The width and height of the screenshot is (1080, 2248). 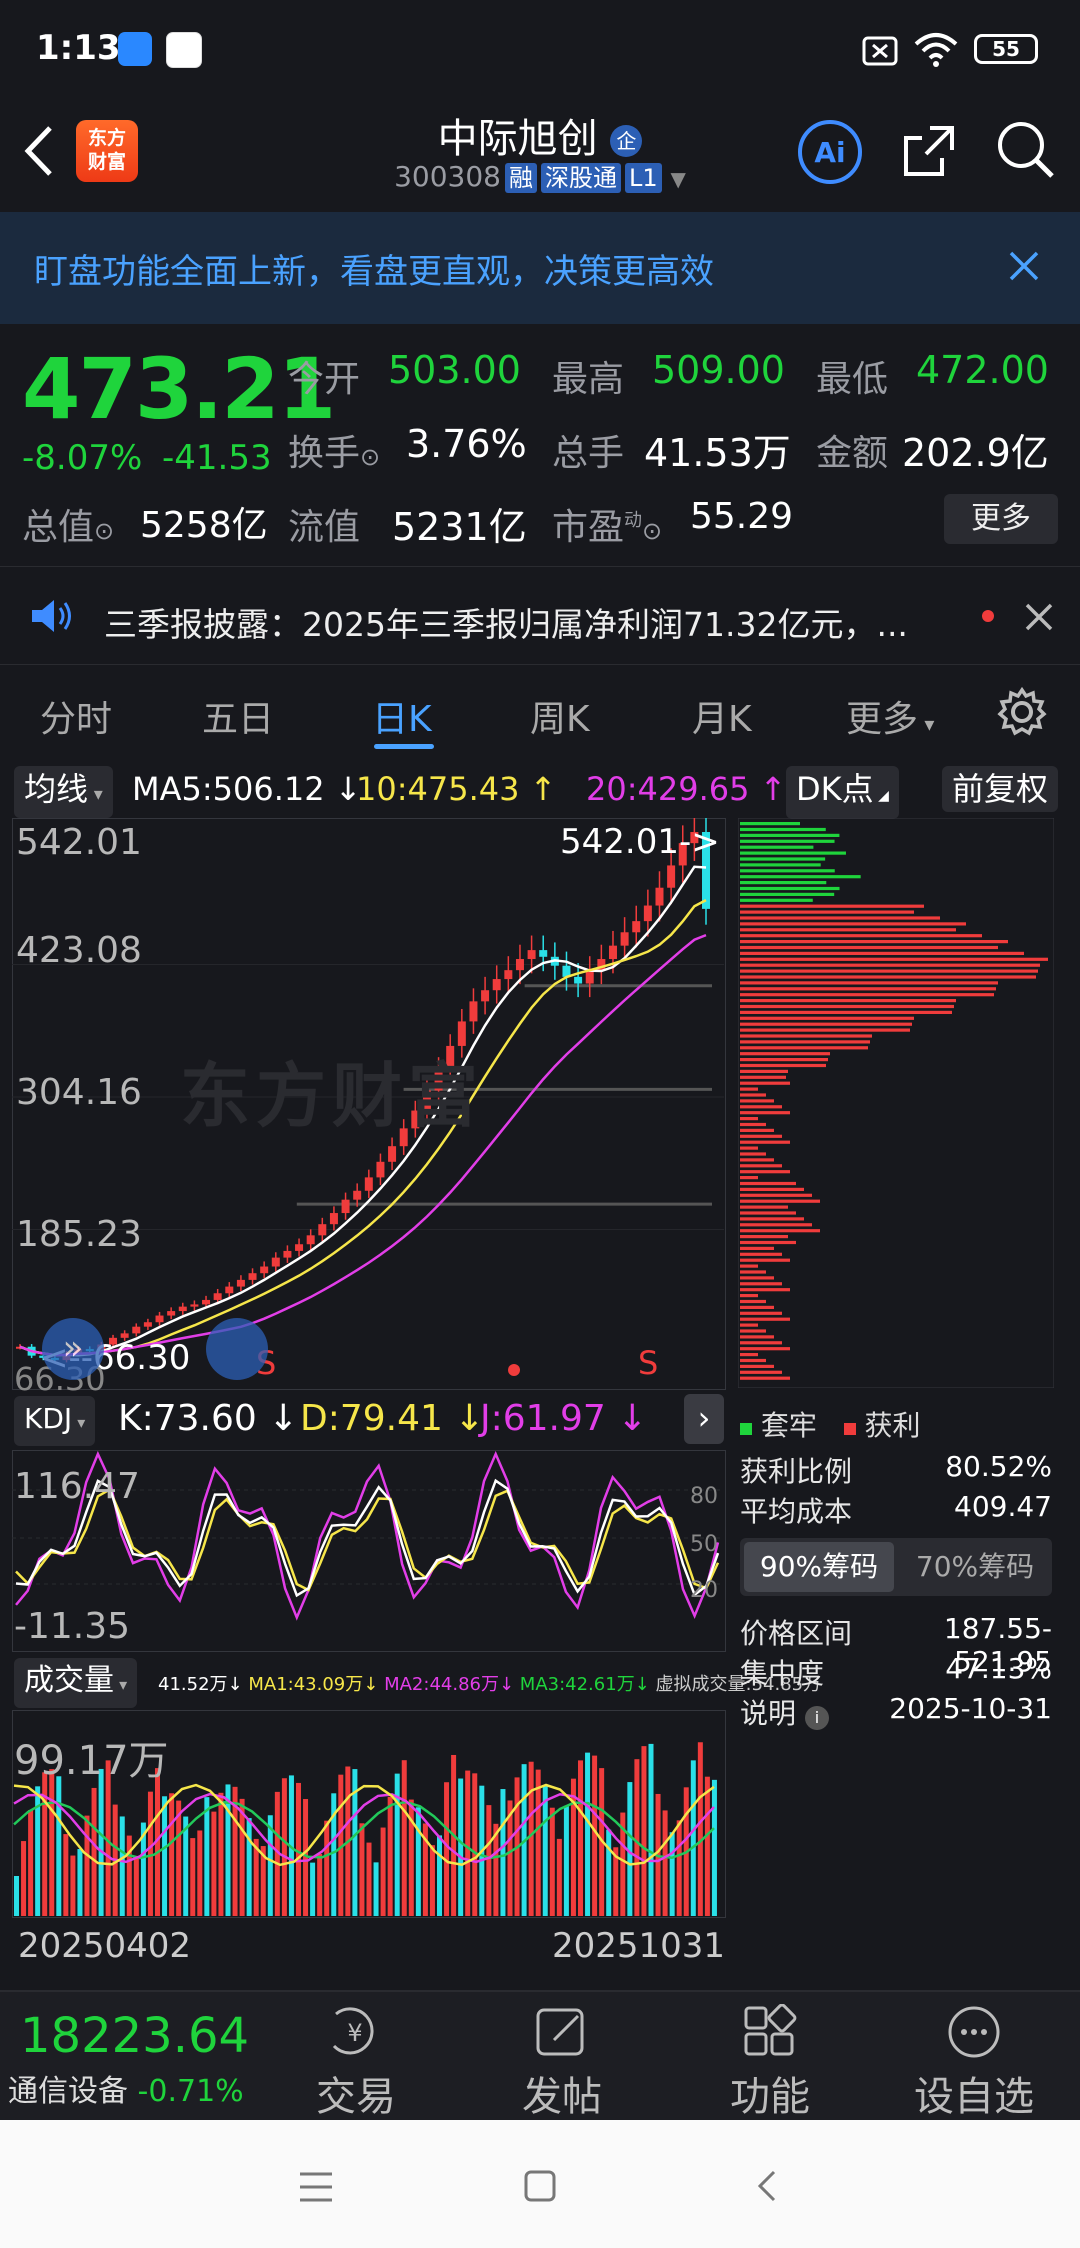 I want to click on amount-label: 金额, so click(x=852, y=453).